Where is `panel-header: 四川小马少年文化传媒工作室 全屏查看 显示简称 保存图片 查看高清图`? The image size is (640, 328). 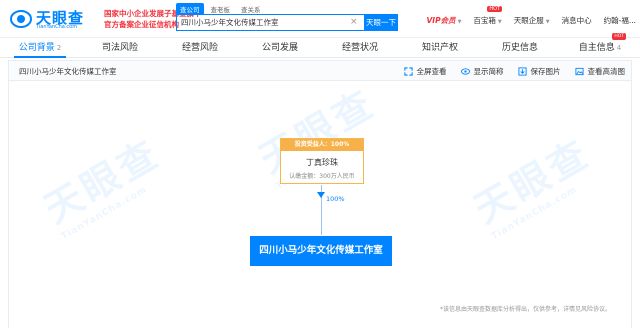 panel-header: 四川小马少年文化传媒工作室 全屏查看 显示简称 保存图片 查看高清图 is located at coordinates (320, 71).